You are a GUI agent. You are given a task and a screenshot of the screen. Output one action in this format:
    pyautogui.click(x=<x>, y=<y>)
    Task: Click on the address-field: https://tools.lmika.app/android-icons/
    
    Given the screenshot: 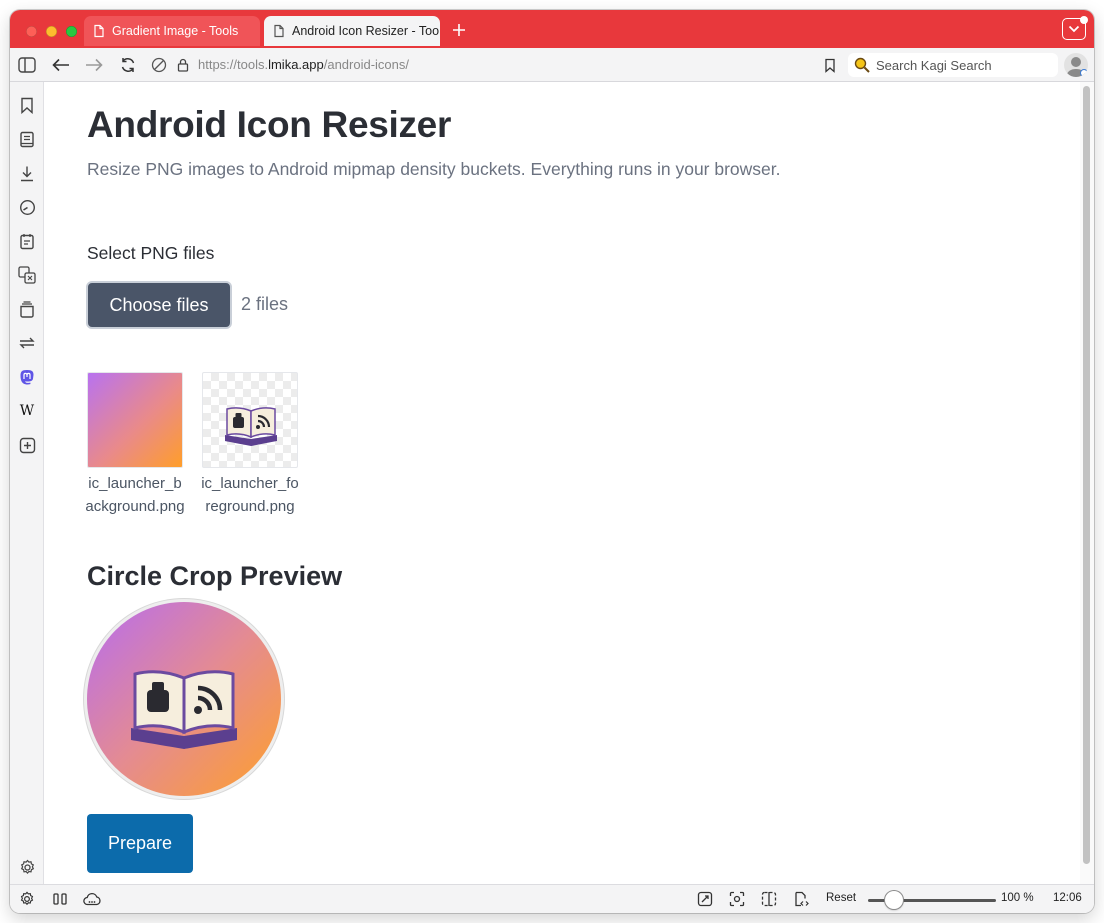 What is the action you would take?
    pyautogui.click(x=303, y=64)
    